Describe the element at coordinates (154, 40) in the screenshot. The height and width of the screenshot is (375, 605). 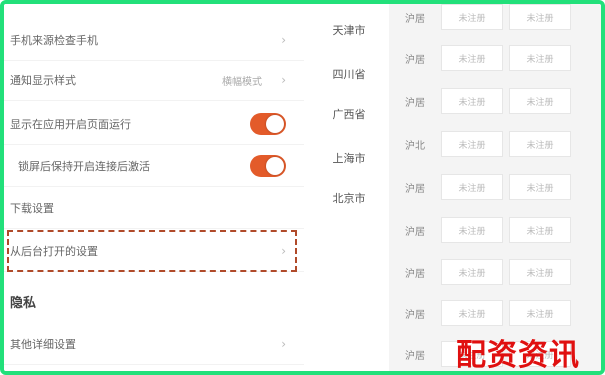
I see `setting-row-source: 手机来源检查手机 ›` at that location.